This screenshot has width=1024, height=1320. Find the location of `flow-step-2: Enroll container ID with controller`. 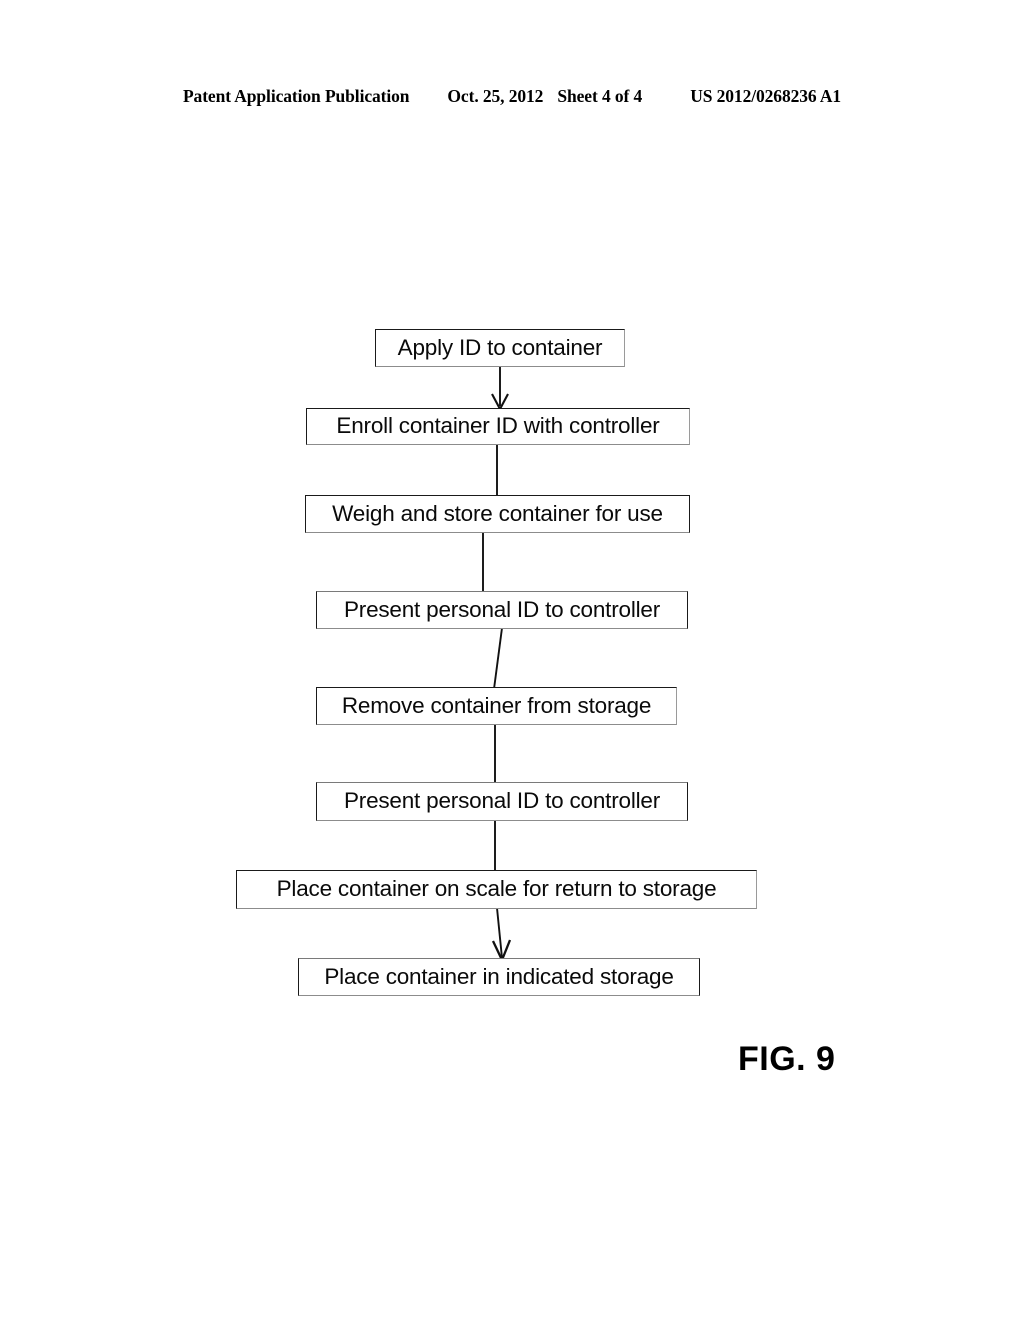

flow-step-2: Enroll container ID with controller is located at coordinates (498, 426).